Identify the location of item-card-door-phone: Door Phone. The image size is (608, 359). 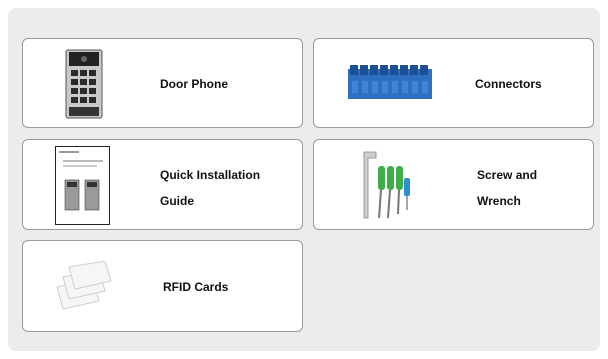
(162, 83).